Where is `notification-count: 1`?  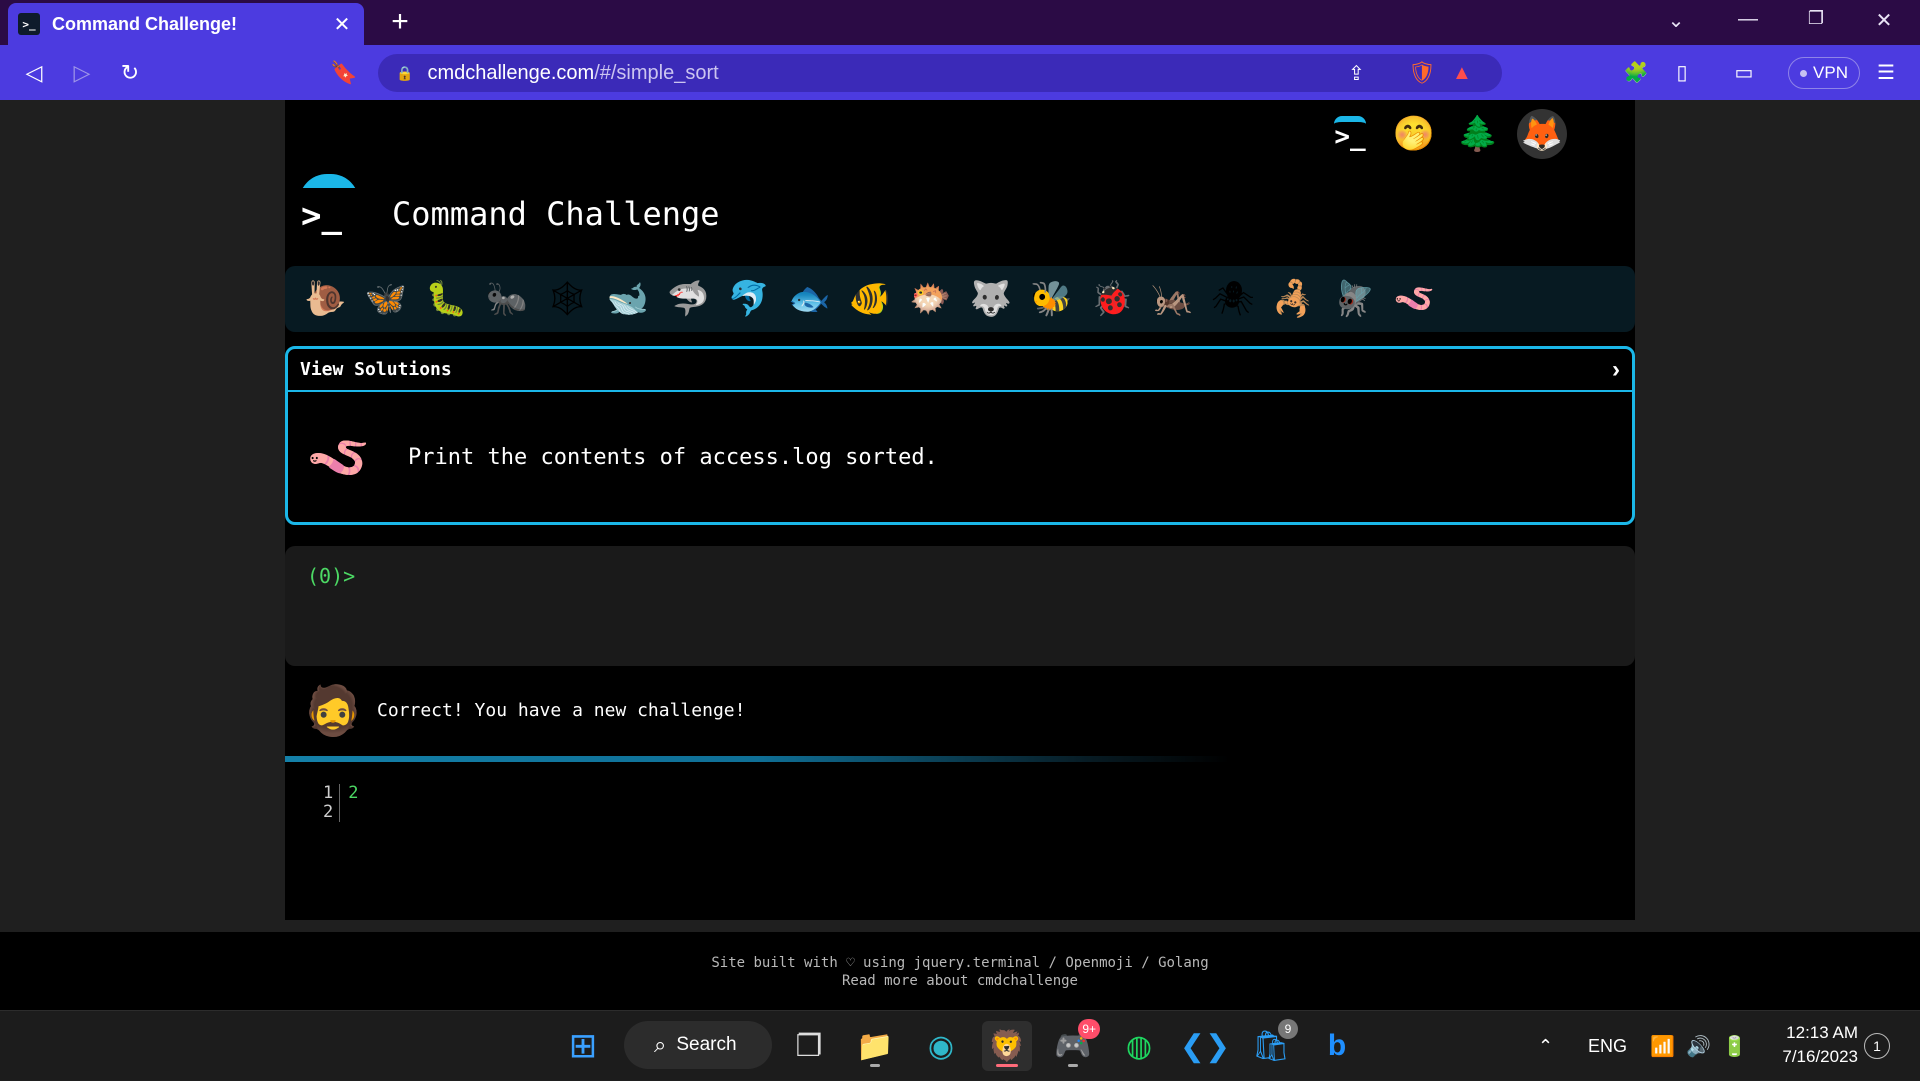 notification-count: 1 is located at coordinates (1877, 1046).